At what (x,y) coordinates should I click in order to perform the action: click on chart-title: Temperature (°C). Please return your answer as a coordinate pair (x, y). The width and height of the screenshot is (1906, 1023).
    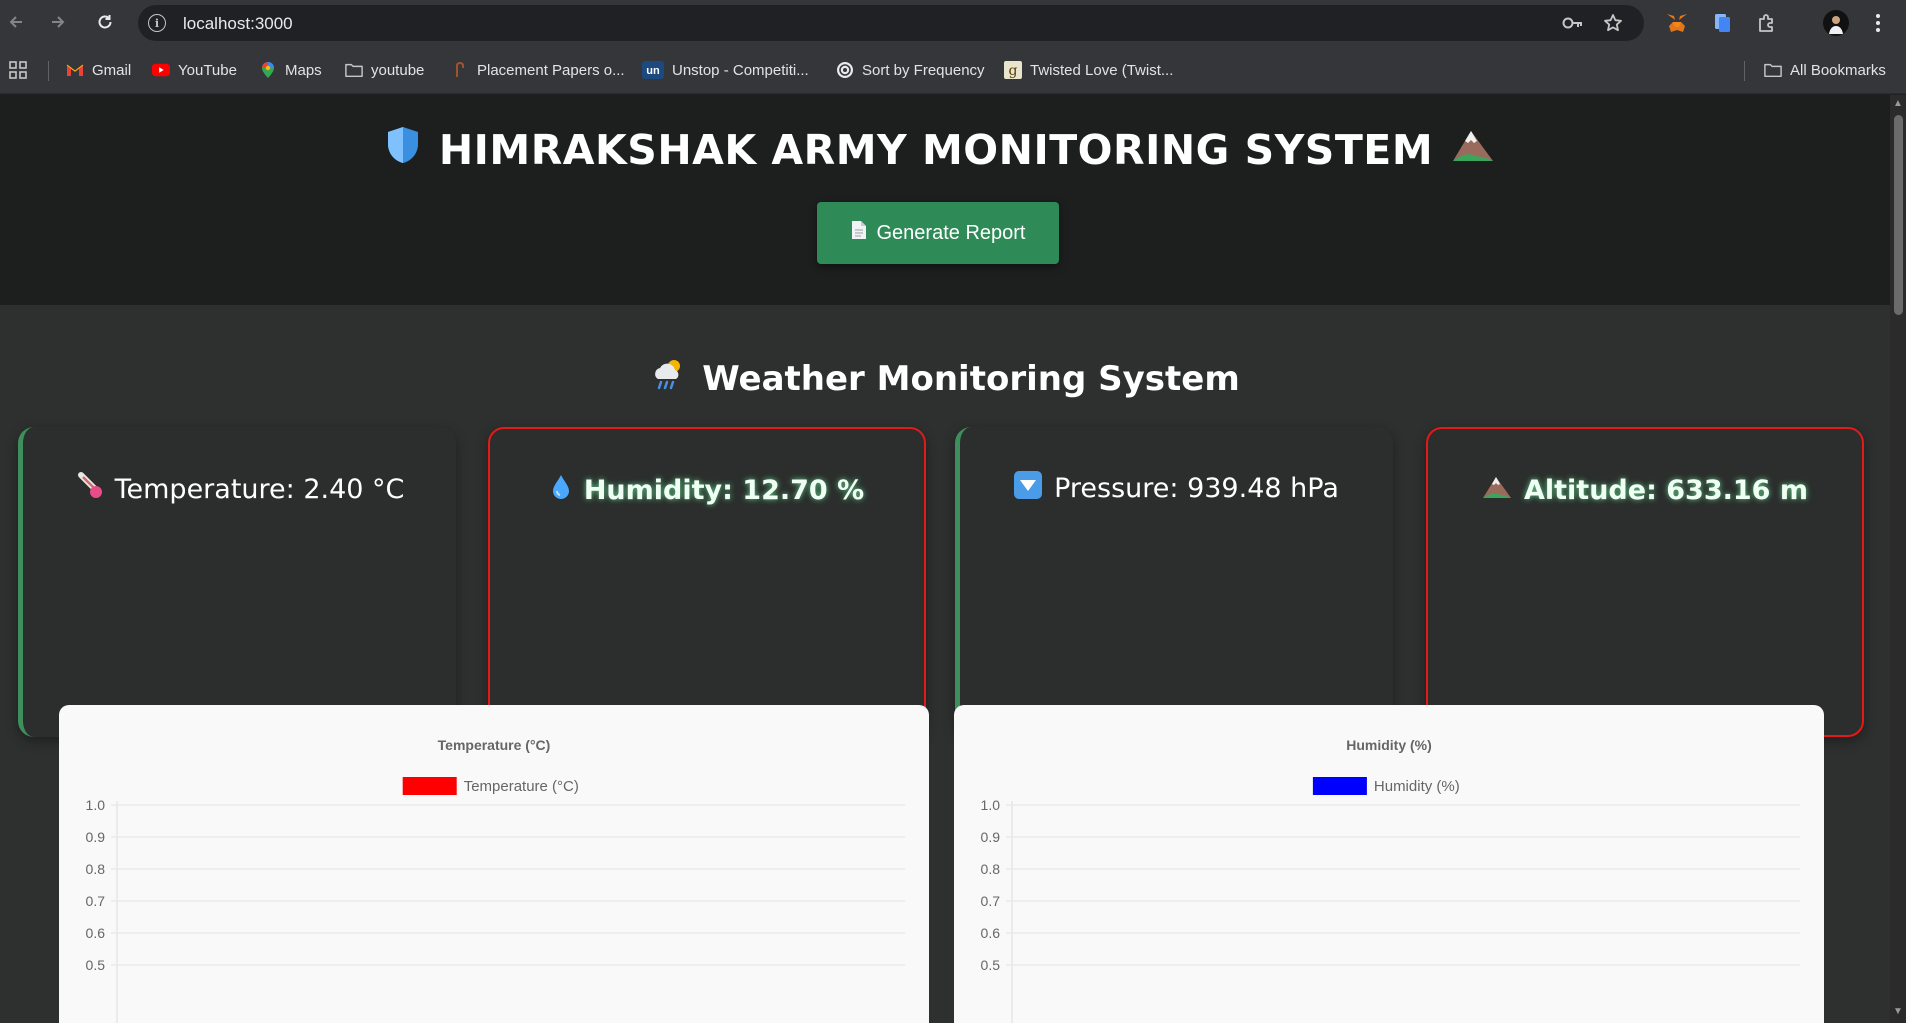
    Looking at the image, I should click on (494, 745).